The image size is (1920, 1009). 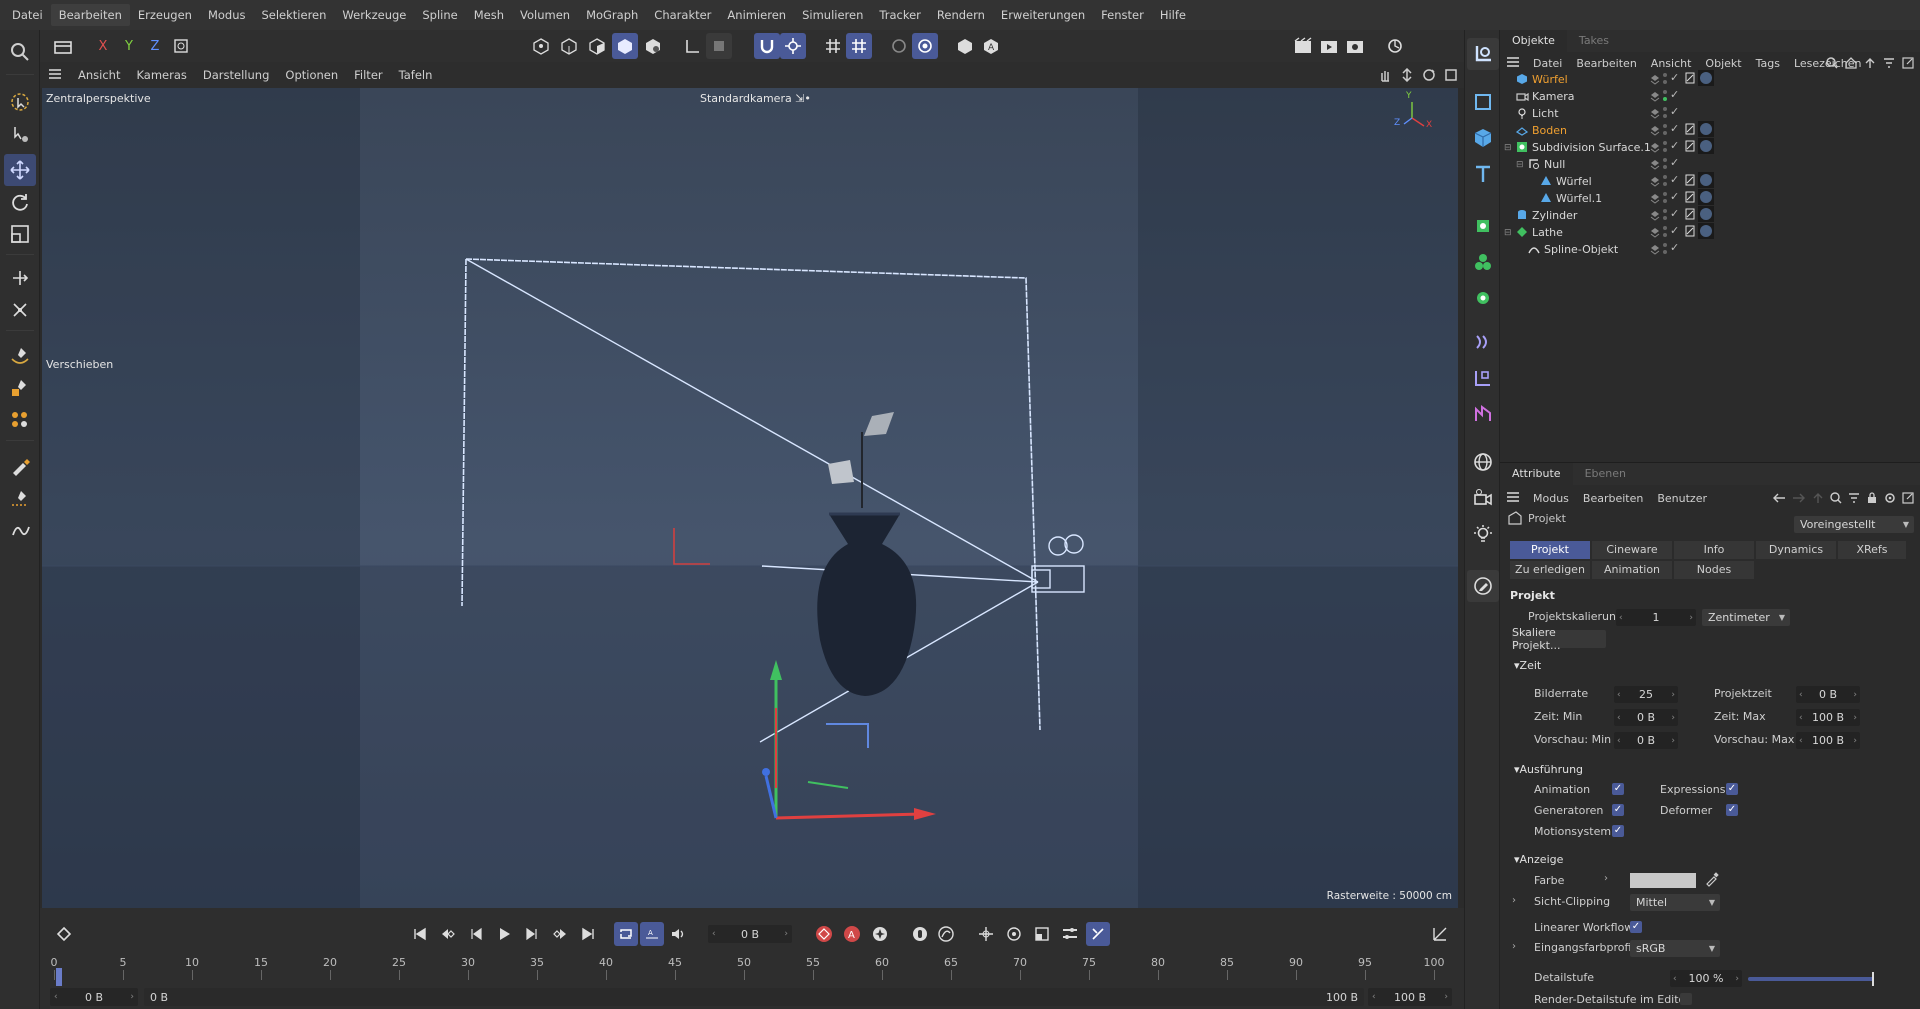 What do you see at coordinates (541, 46) in the screenshot?
I see `points-mode-icon` at bounding box center [541, 46].